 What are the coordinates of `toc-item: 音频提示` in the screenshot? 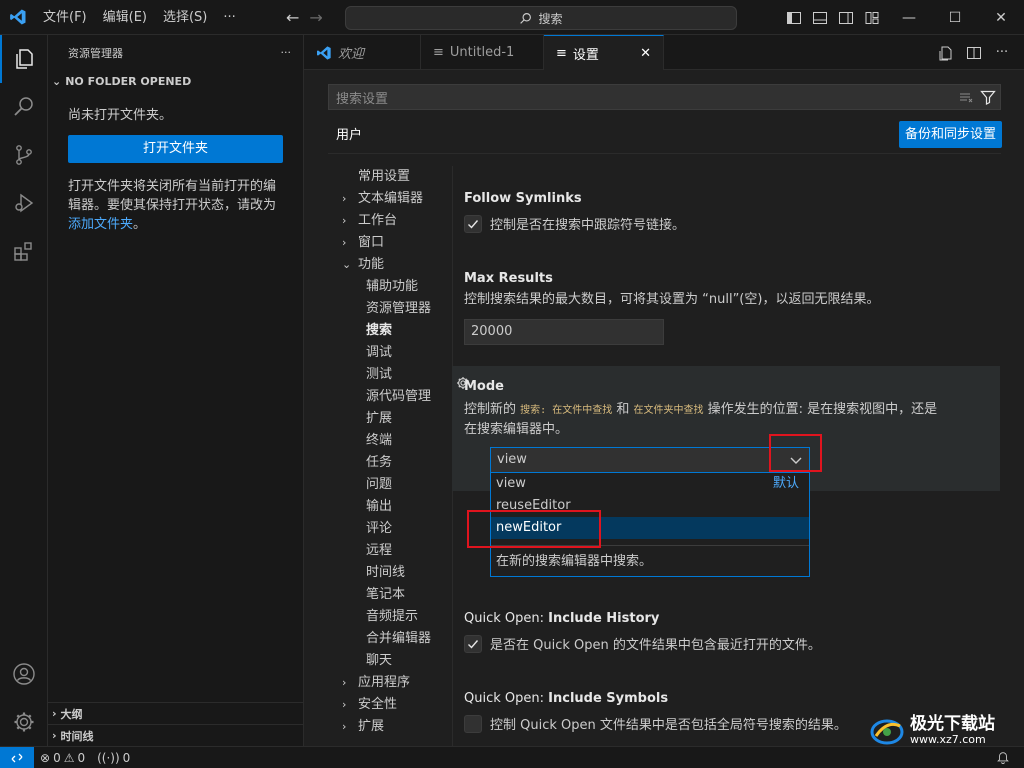 It's located at (390, 617).